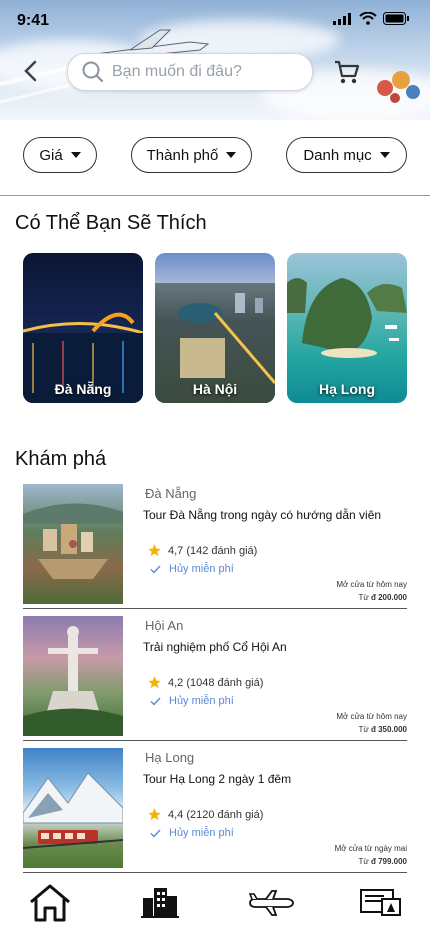  Describe the element at coordinates (83, 328) in the screenshot. I see `city-card-danang: Đà Nẵng` at that location.